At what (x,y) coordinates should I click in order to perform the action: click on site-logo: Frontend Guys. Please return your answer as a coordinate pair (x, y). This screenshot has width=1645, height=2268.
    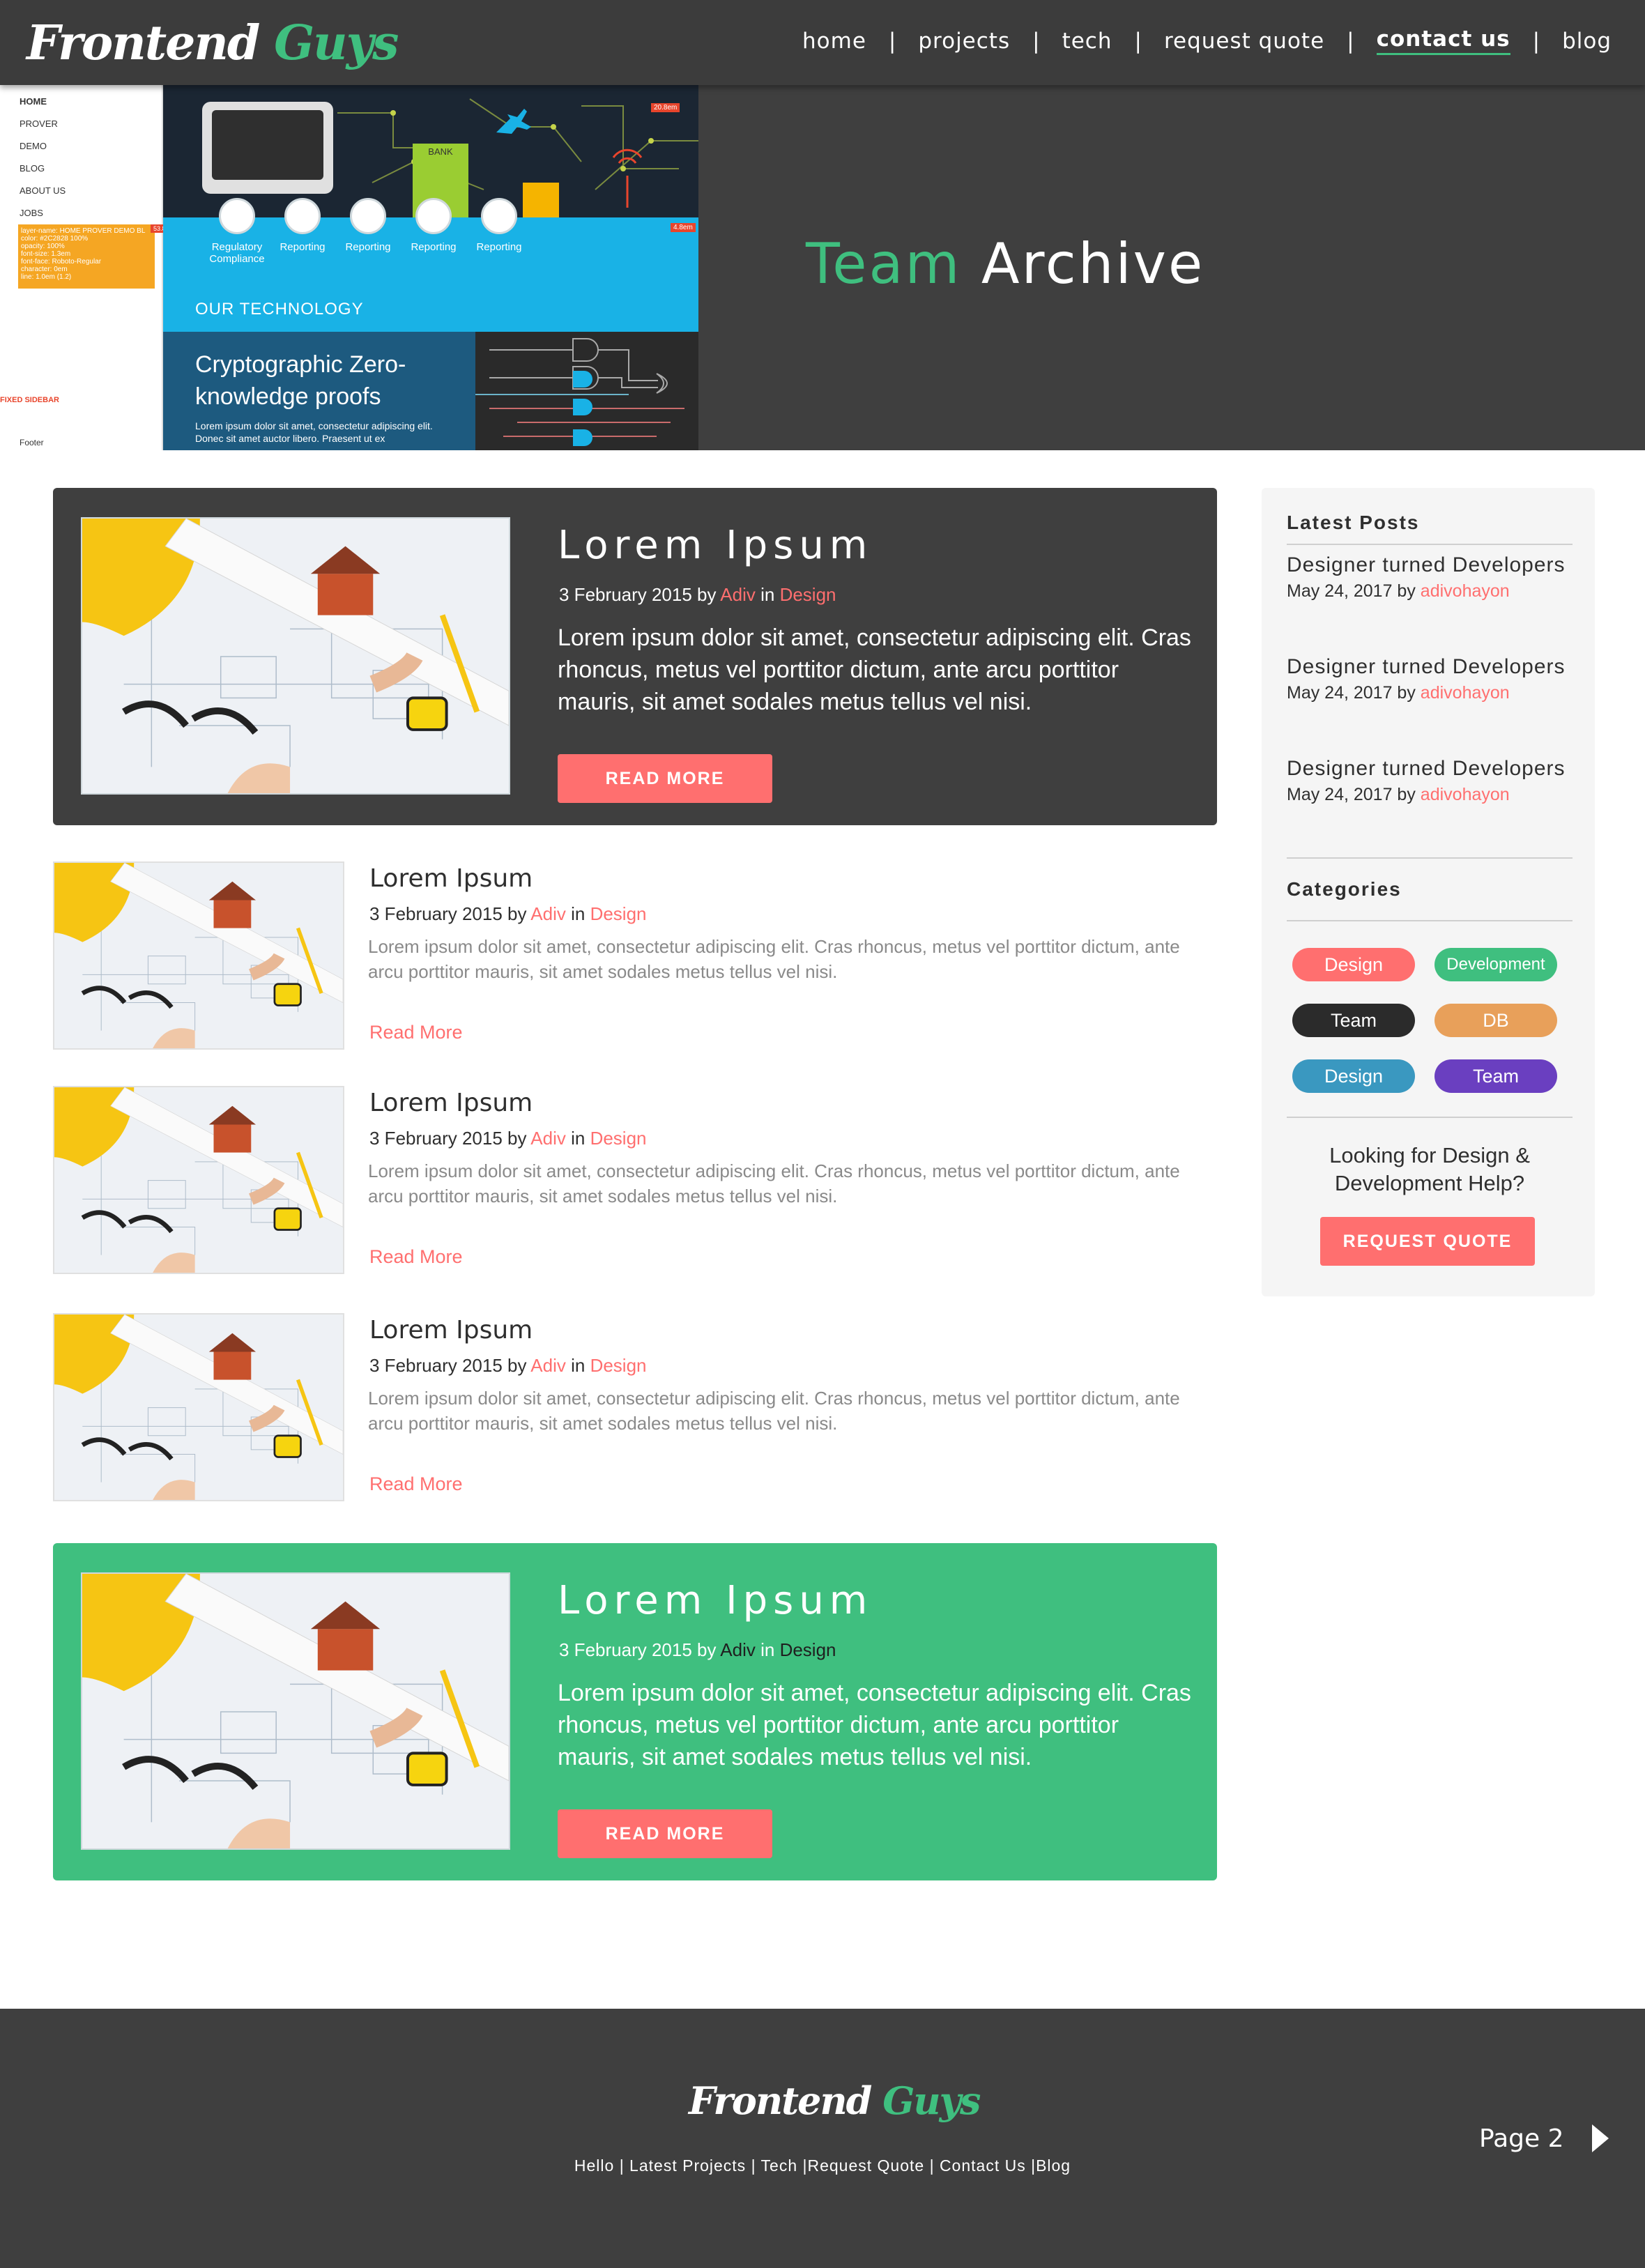
    Looking at the image, I should click on (213, 43).